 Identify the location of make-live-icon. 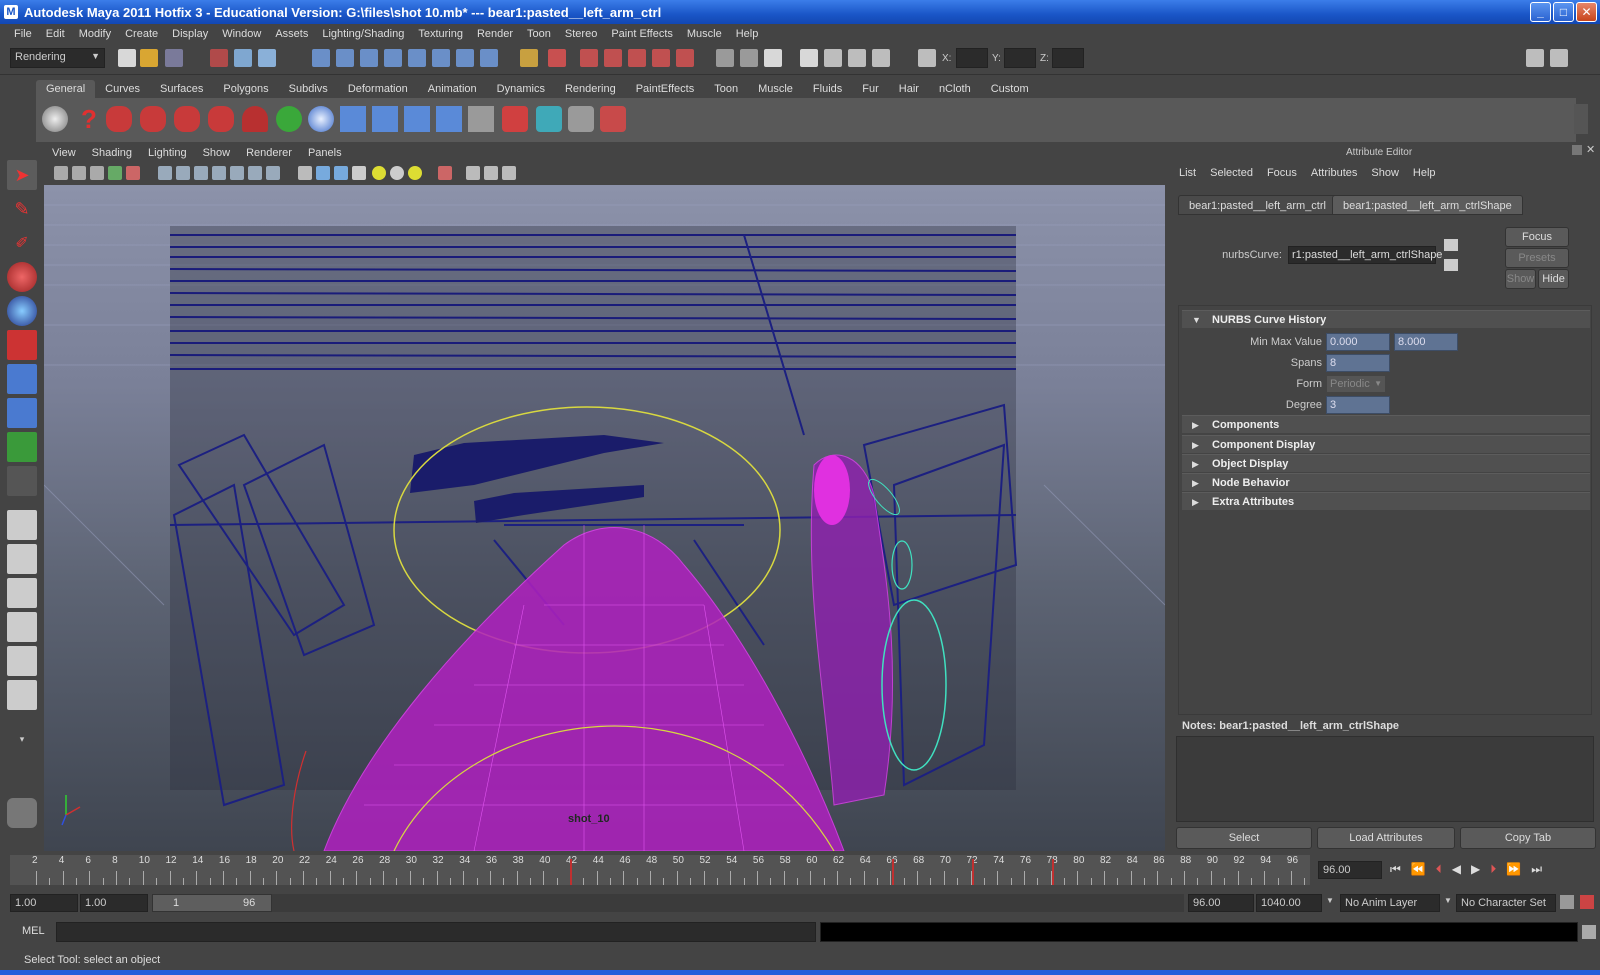
(685, 58).